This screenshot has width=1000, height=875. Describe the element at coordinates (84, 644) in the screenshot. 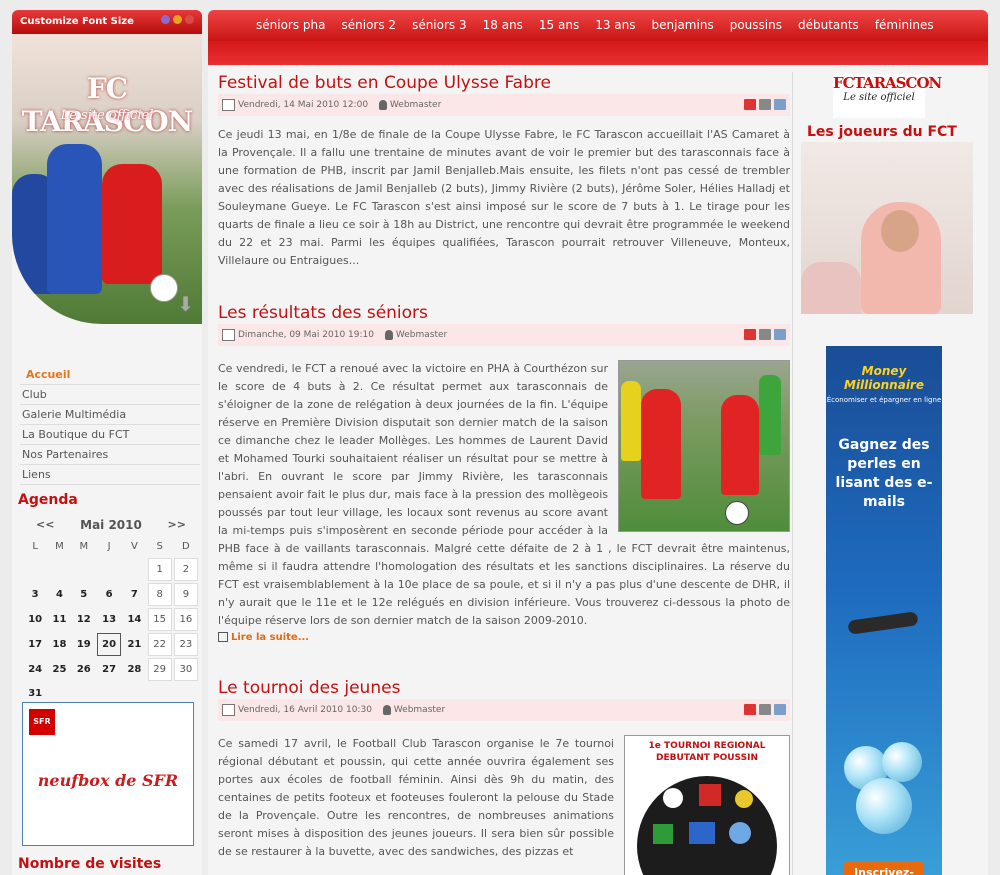

I see `calendar-day: 19` at that location.